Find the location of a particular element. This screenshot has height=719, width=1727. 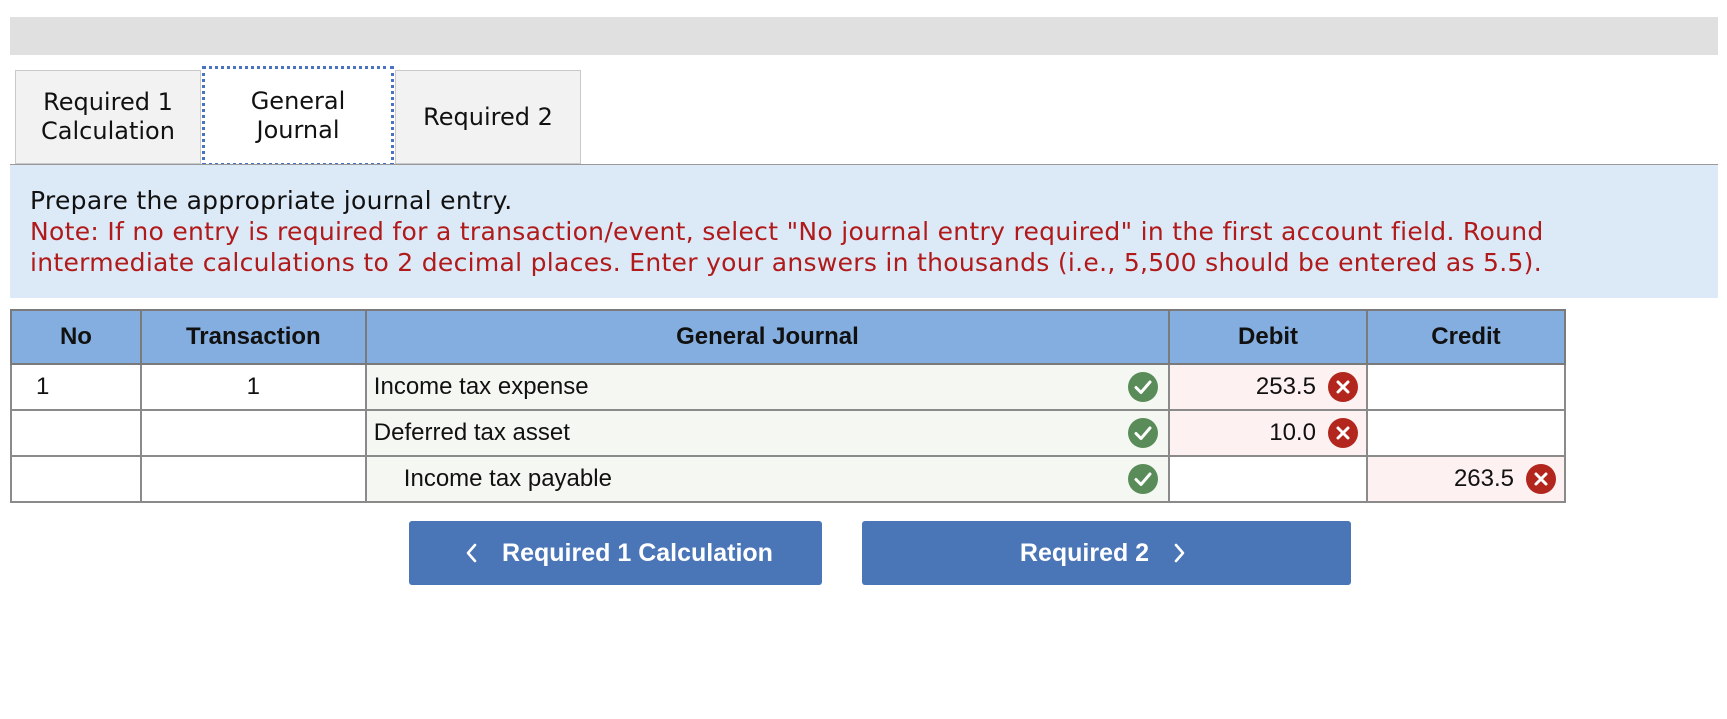

header-no: No is located at coordinates (76, 337).